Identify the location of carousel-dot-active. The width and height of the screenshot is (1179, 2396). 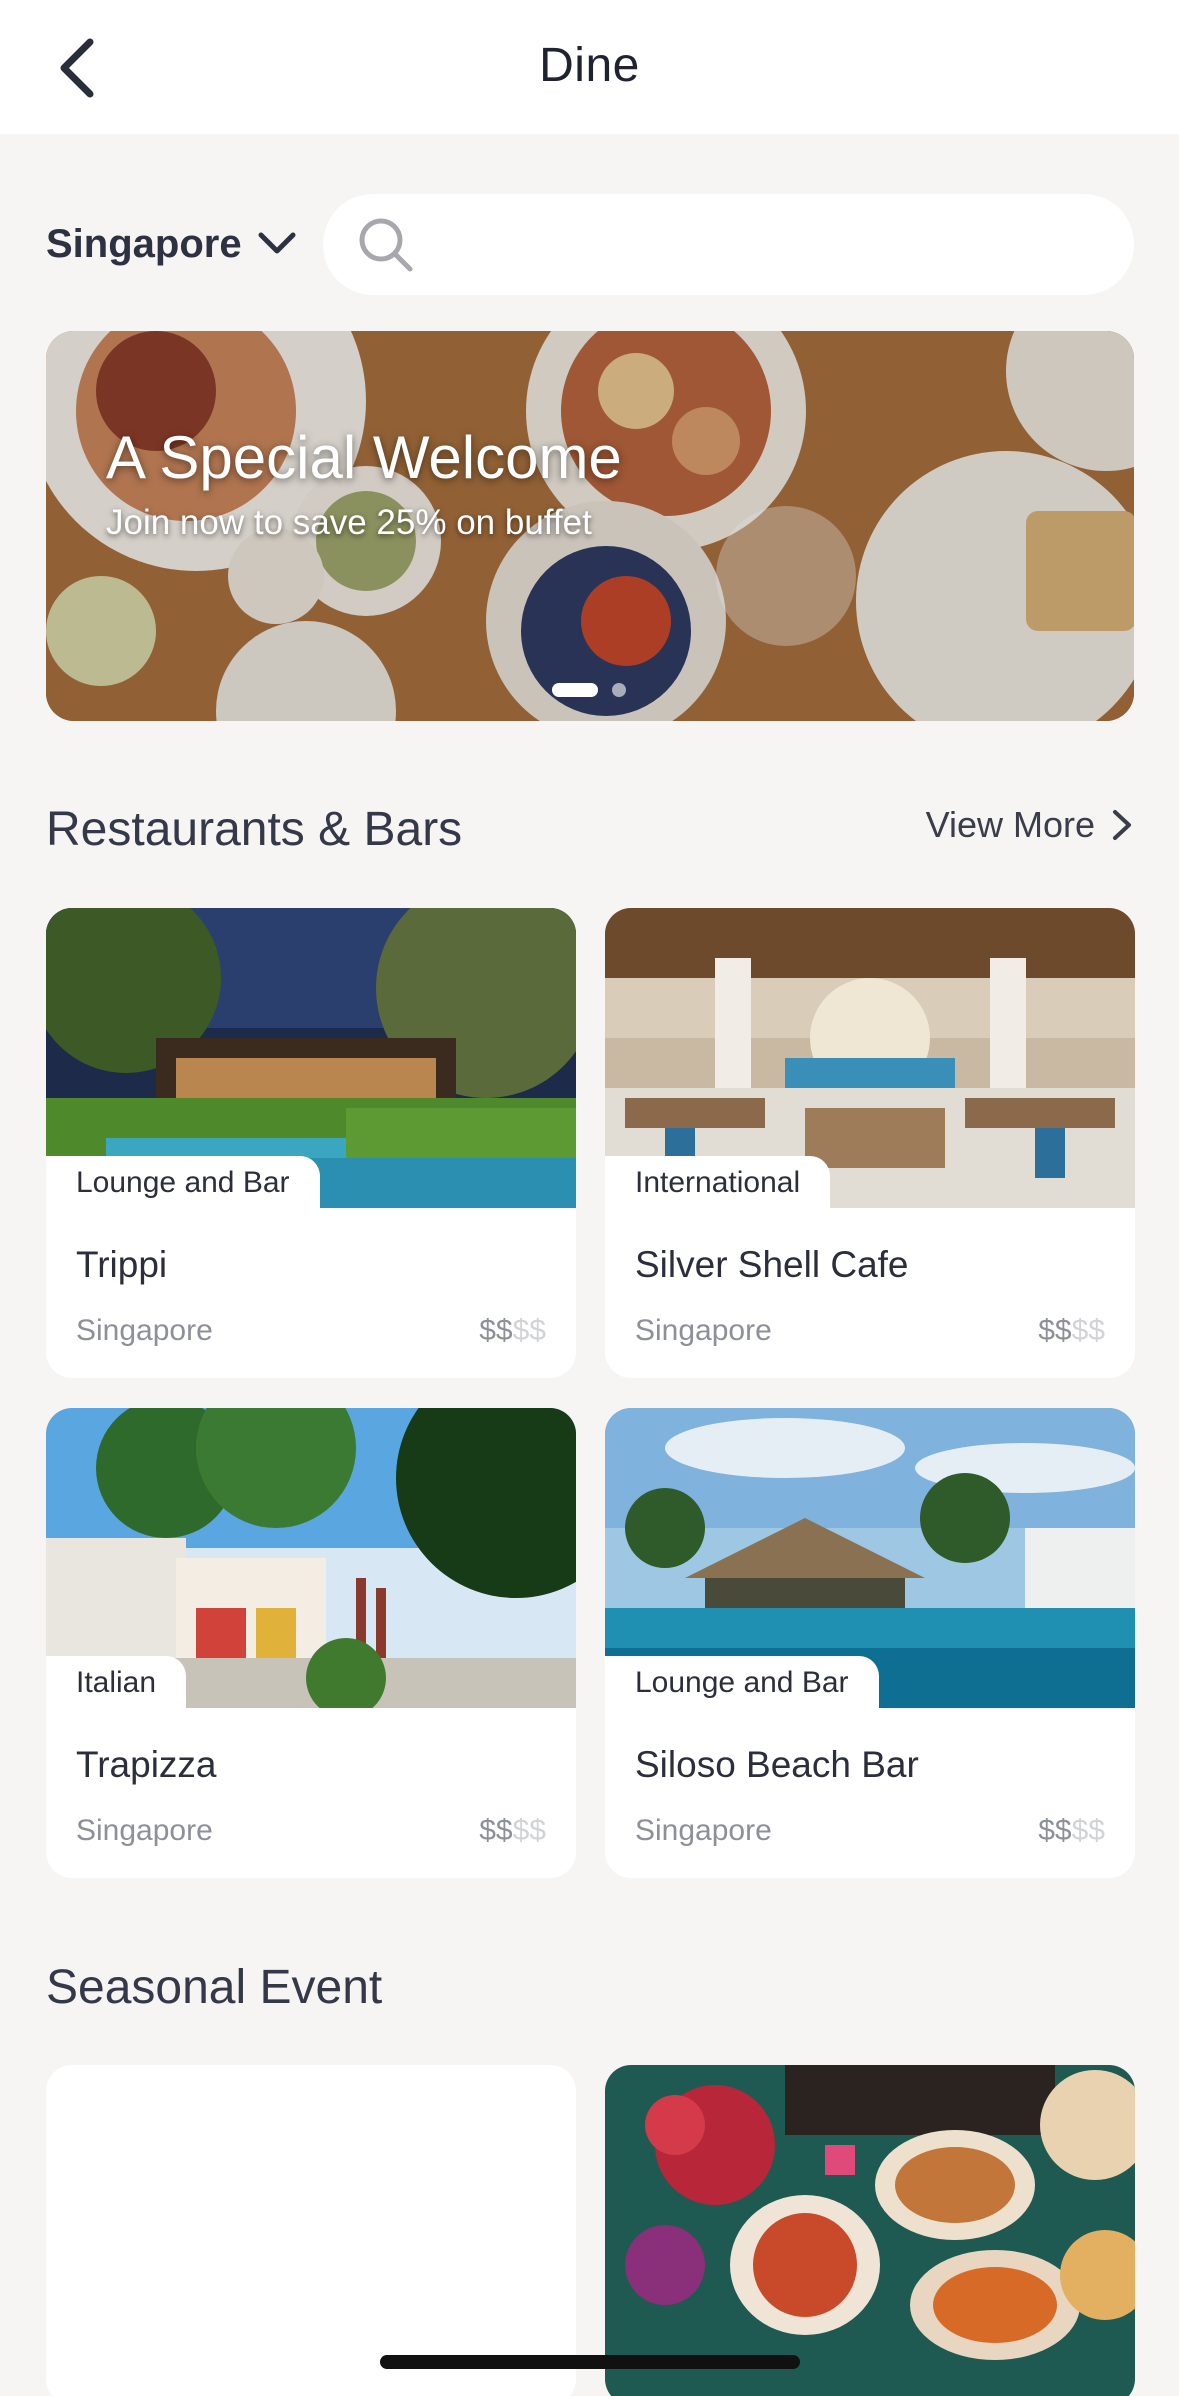
(575, 690).